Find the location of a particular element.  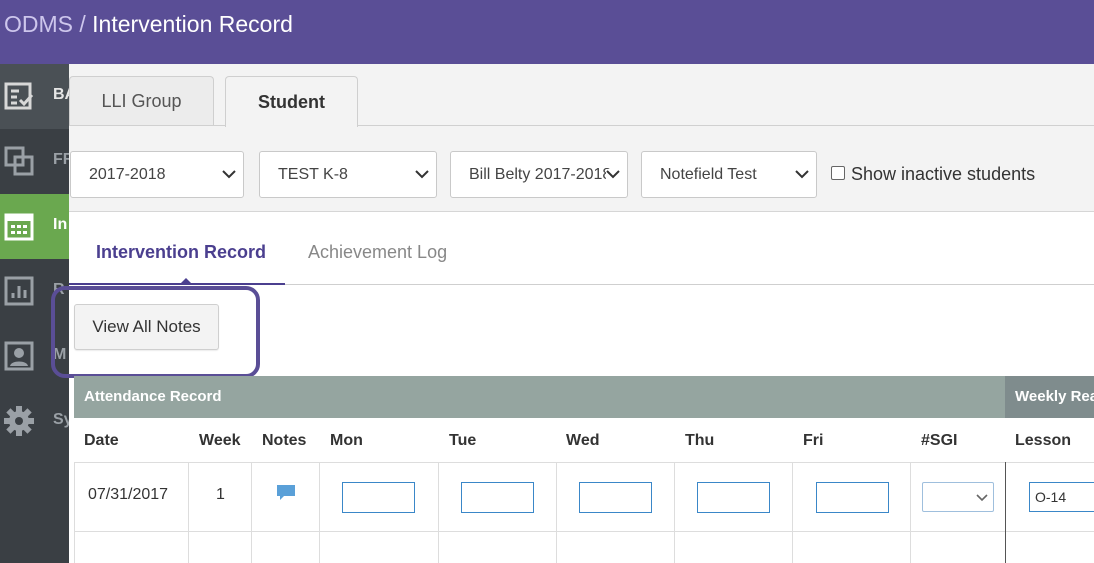

tue-input is located at coordinates (497, 497).